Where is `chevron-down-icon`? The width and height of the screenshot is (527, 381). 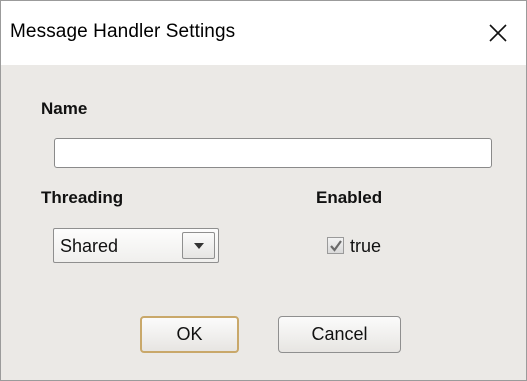 chevron-down-icon is located at coordinates (199, 246).